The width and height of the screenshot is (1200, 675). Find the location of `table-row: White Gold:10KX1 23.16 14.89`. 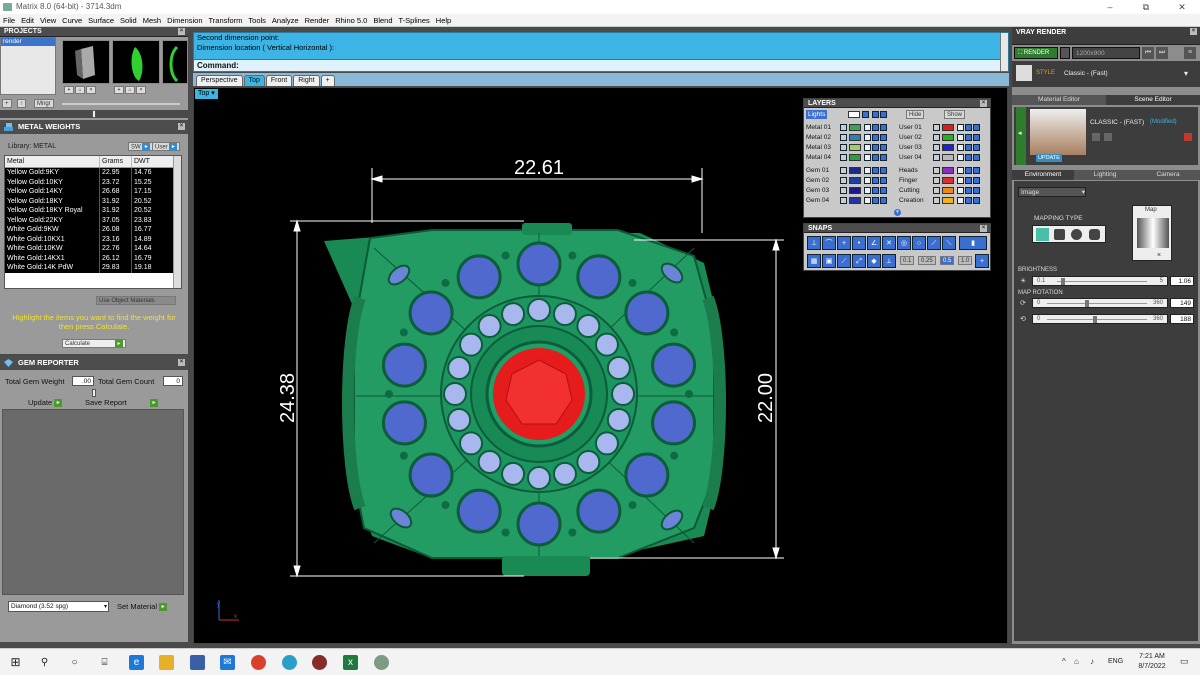

table-row: White Gold:10KX1 23.16 14.89 is located at coordinates (93, 239).